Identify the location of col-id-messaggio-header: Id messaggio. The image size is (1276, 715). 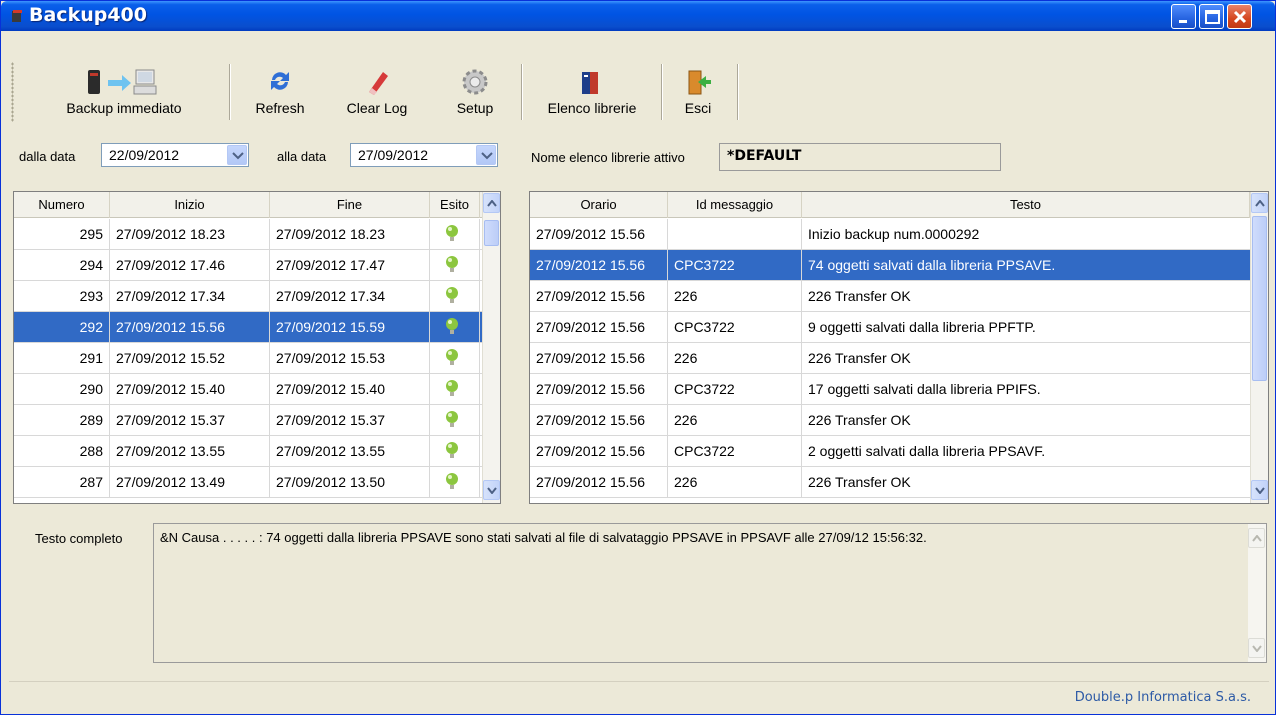
(735, 205).